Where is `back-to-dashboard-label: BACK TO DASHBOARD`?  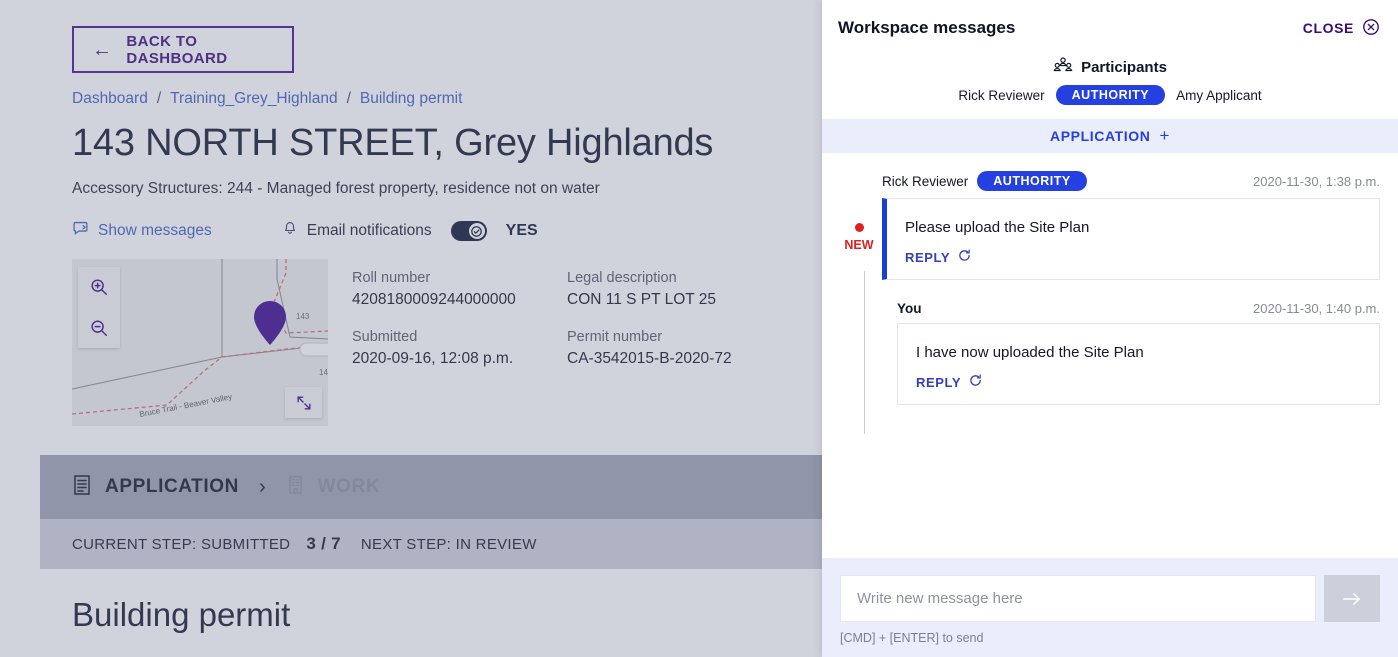 back-to-dashboard-label: BACK TO DASHBOARD is located at coordinates (177, 49).